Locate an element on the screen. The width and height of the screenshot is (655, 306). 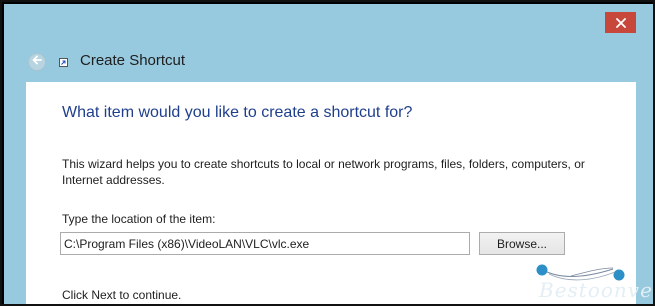
watermark-logo: Bestoonve is located at coordinates (591, 282).